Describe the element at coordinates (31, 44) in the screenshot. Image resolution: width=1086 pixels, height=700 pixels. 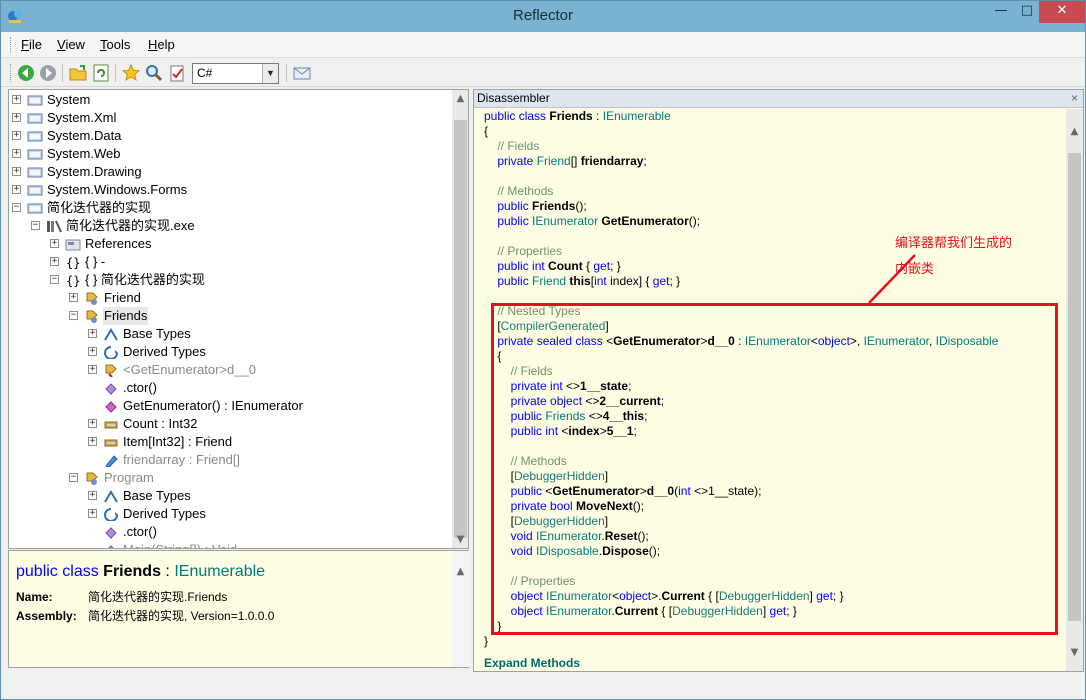
I see `menu-file: File` at that location.